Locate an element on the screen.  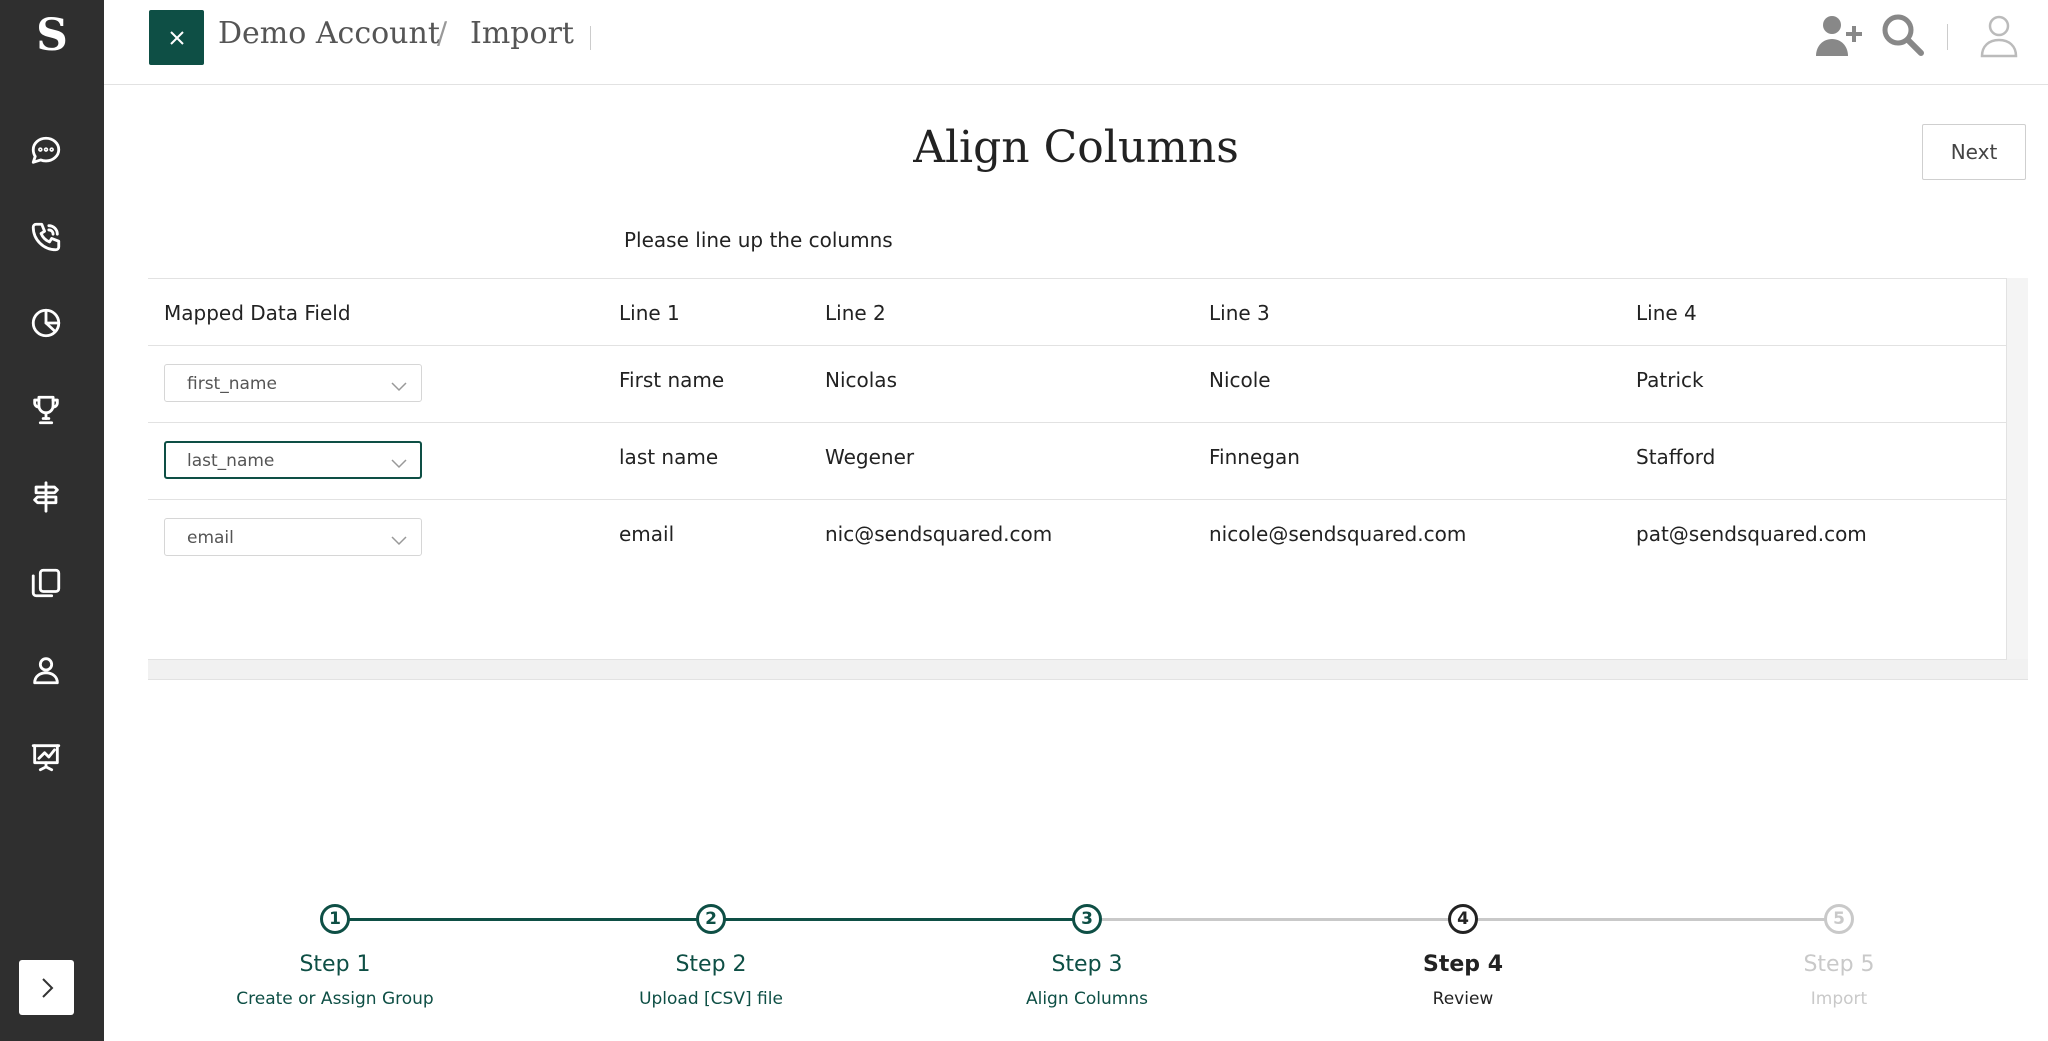
pie-chart-icon is located at coordinates (46, 323).